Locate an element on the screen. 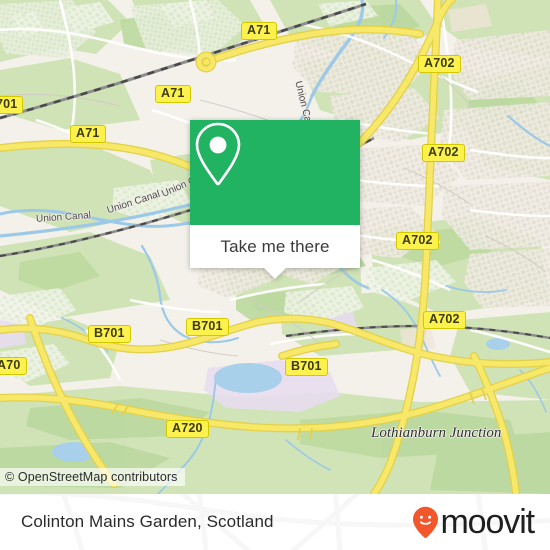  page-title: Colinton Mains Garden, Scotland is located at coordinates (147, 521).